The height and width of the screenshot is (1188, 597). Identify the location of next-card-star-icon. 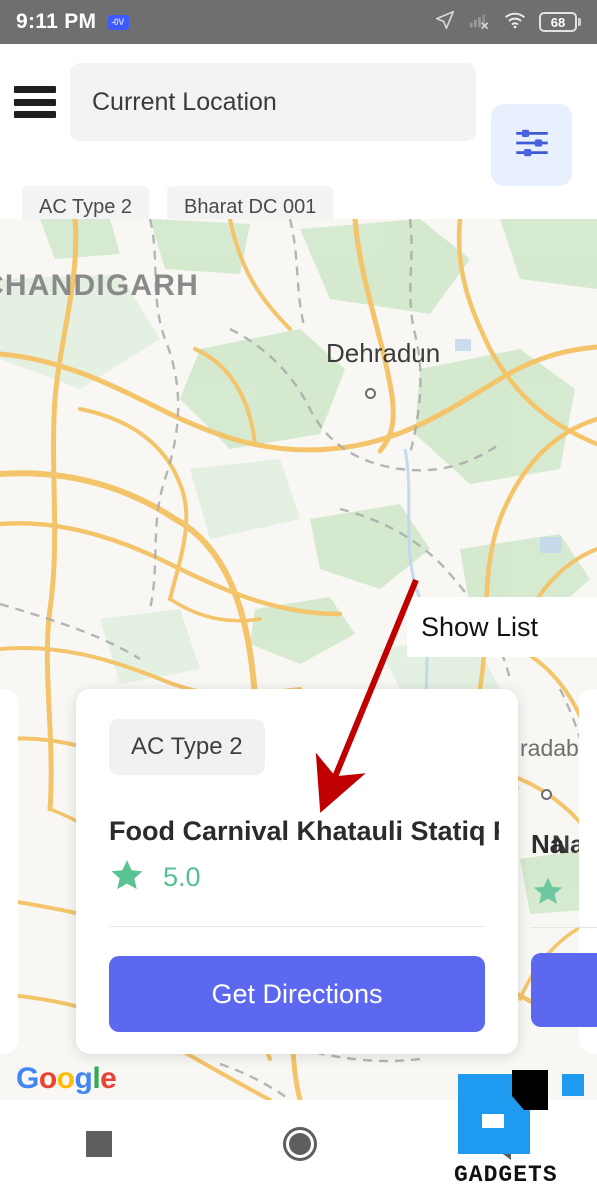
(548, 893).